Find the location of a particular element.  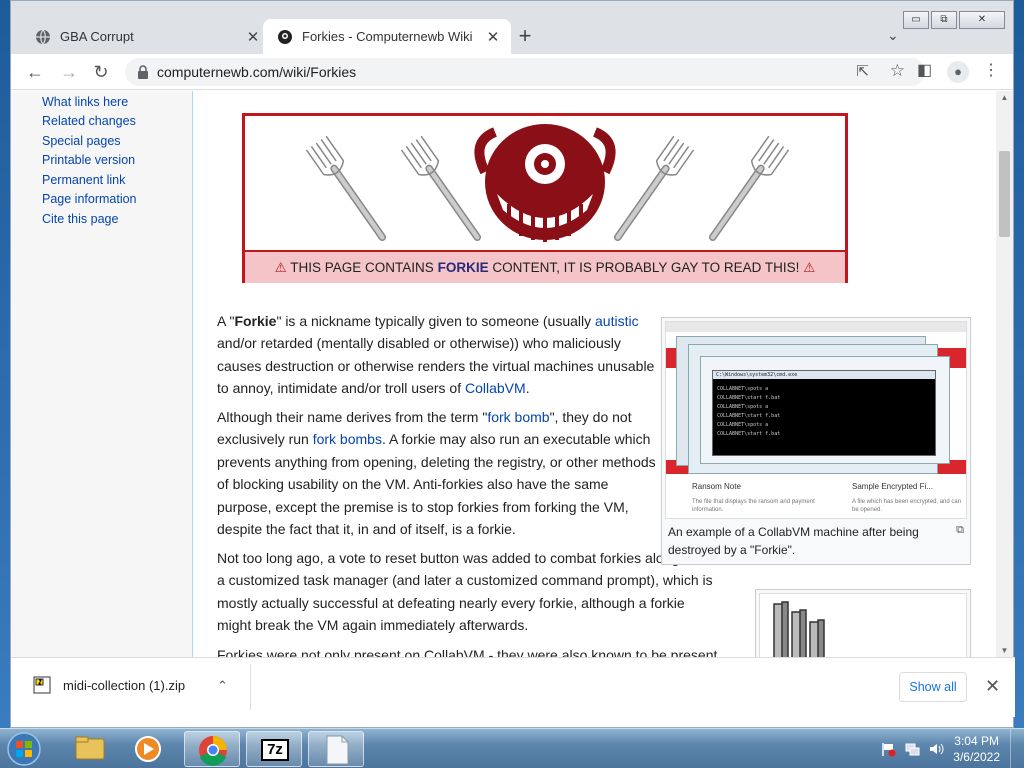

show-desktop-button is located at coordinates (1017, 748).